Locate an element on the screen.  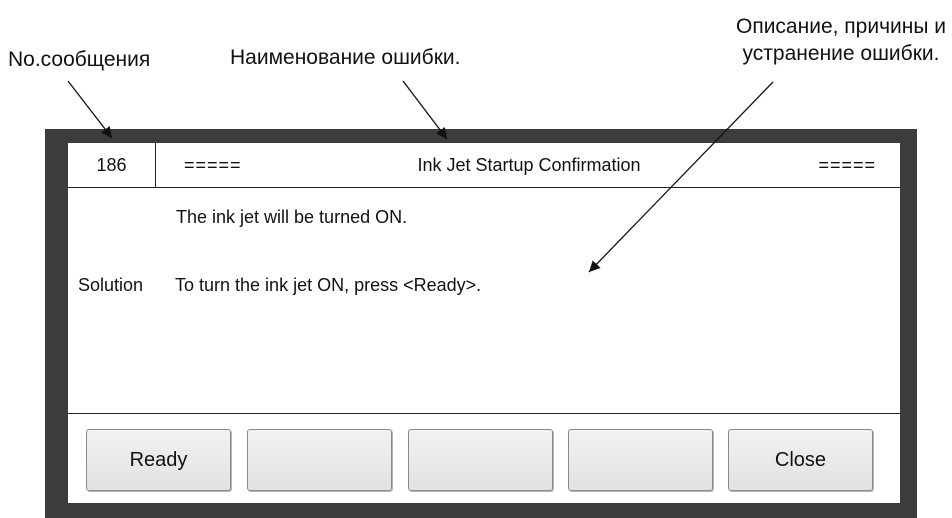
callout-description-line1: Описание, причины и is located at coordinates (841, 26).